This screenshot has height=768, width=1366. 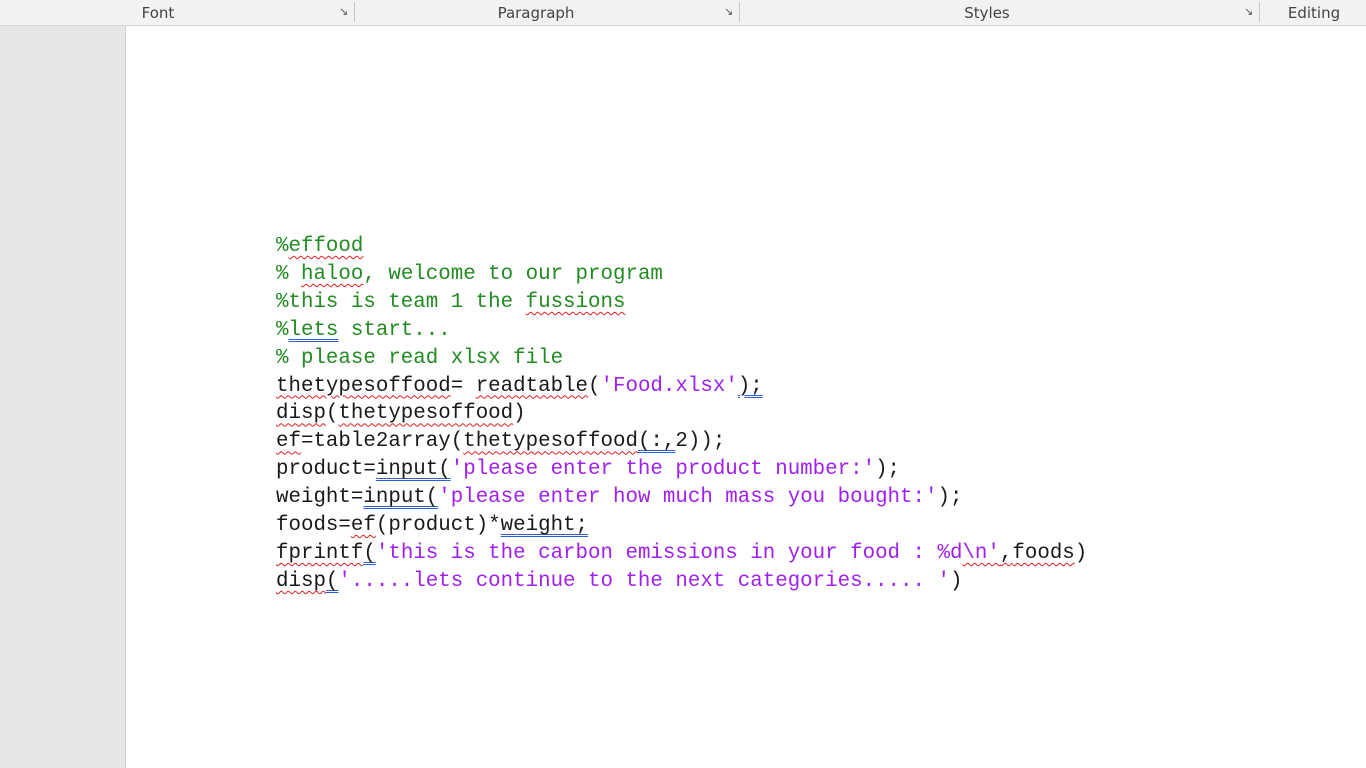 I want to click on code-line: thetypesoffood= readtable('Food.xlsx');, so click(x=681, y=387).